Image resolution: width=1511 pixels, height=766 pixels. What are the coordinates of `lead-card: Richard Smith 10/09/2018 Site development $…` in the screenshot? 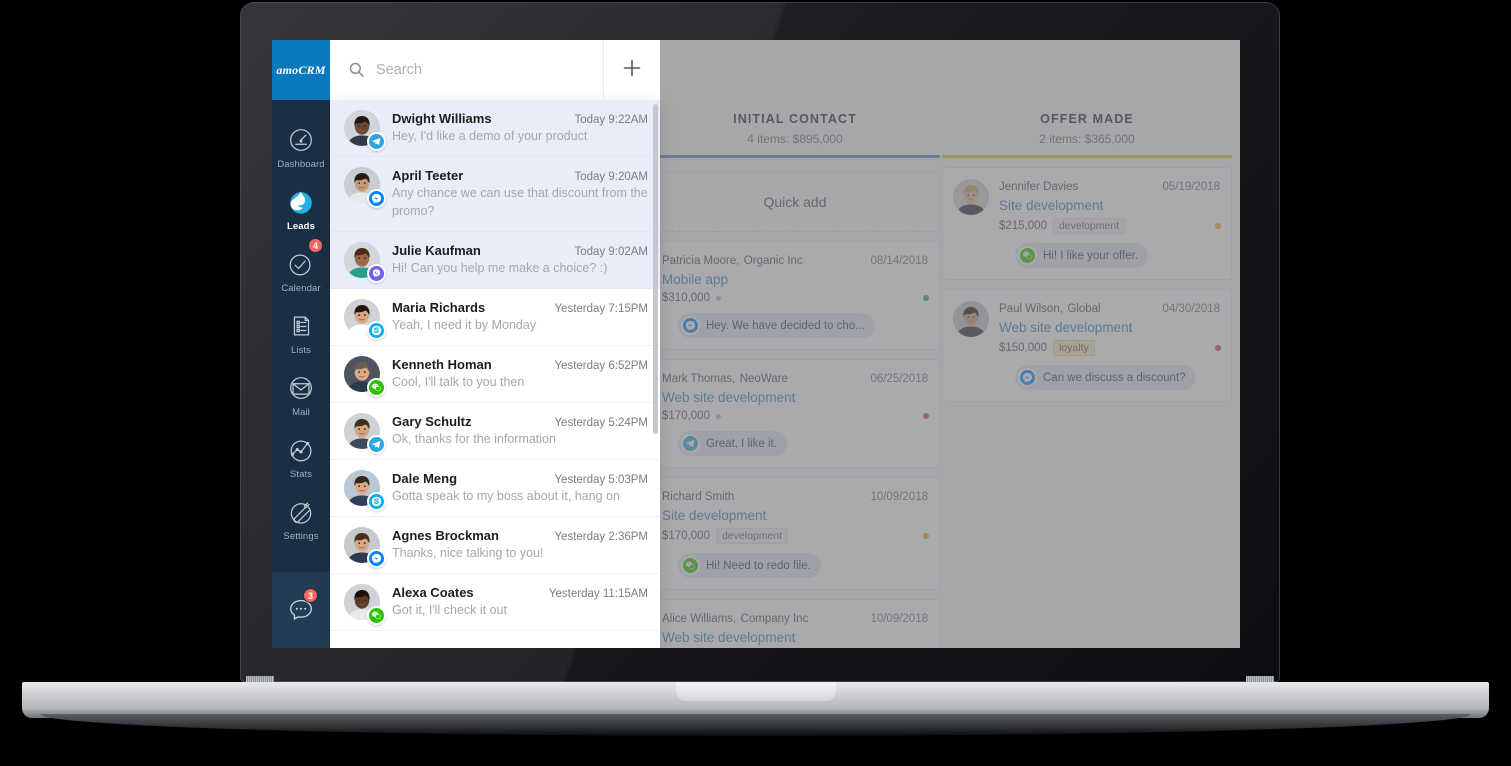 It's located at (795, 533).